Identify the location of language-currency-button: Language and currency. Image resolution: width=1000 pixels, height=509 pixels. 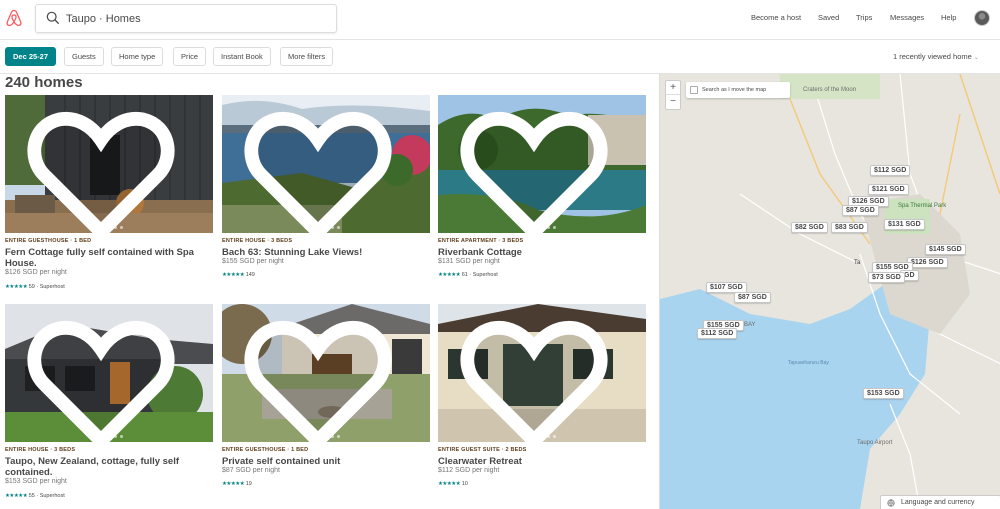
(940, 502).